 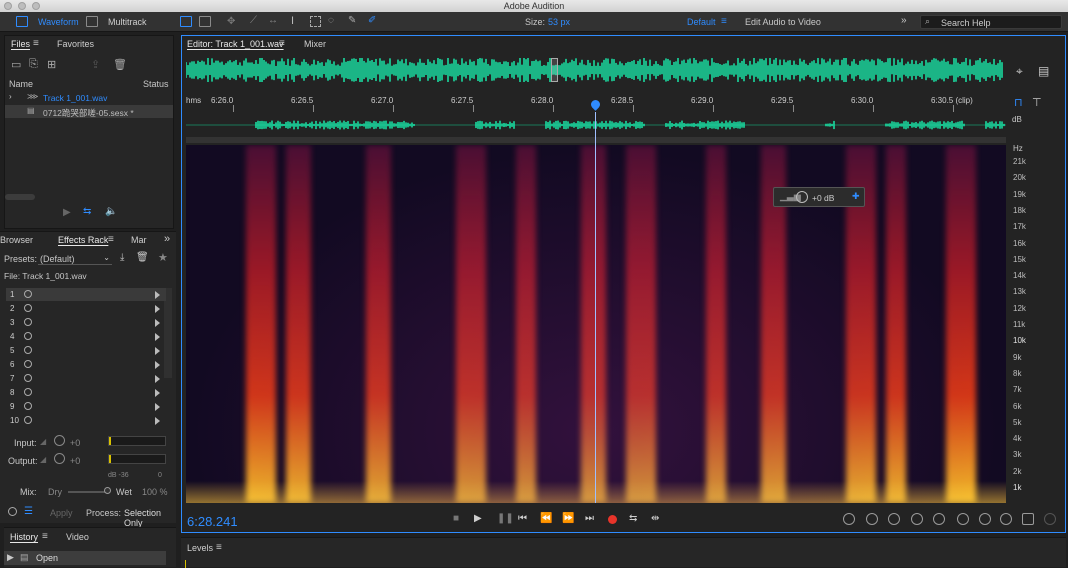 I want to click on spectral-frequency-icon, so click(x=186, y=21).